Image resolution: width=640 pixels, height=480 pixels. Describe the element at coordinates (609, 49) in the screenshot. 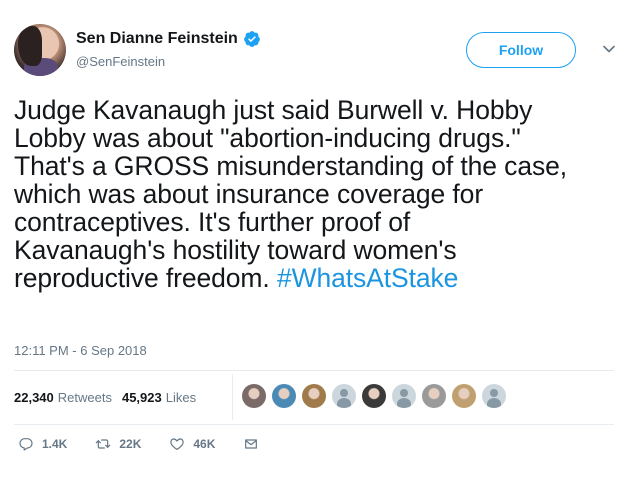

I see `chevron-down-icon` at that location.